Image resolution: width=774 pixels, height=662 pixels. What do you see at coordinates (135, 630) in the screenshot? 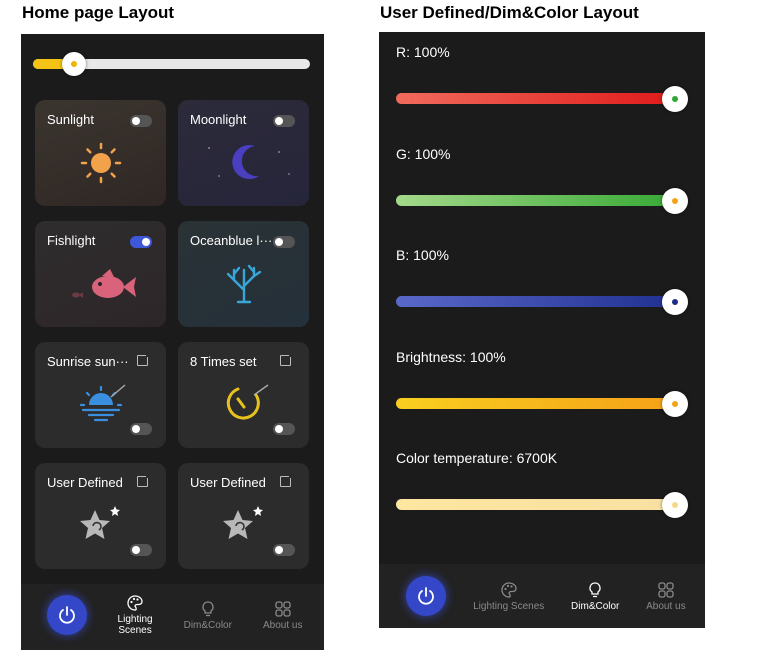
I see `nav-label: Scenes` at bounding box center [135, 630].